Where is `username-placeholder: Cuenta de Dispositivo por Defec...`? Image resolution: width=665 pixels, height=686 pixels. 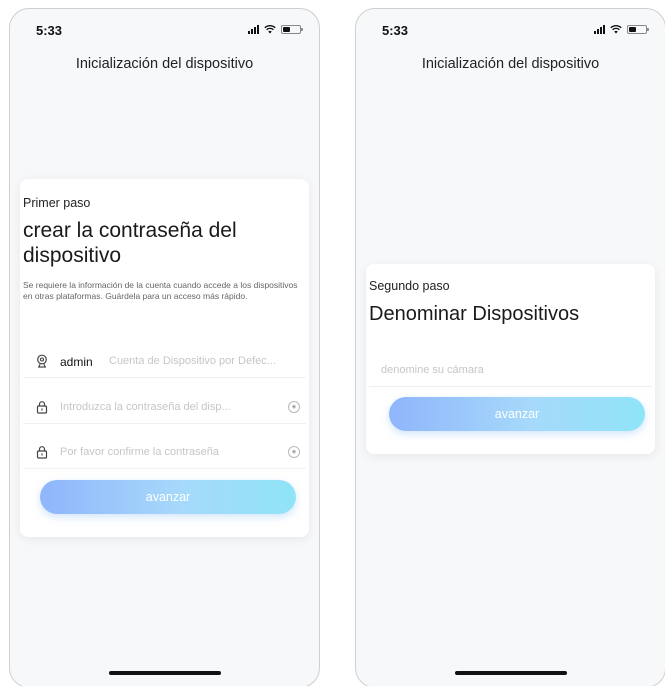 username-placeholder: Cuenta de Dispositivo por Defec... is located at coordinates (192, 361).